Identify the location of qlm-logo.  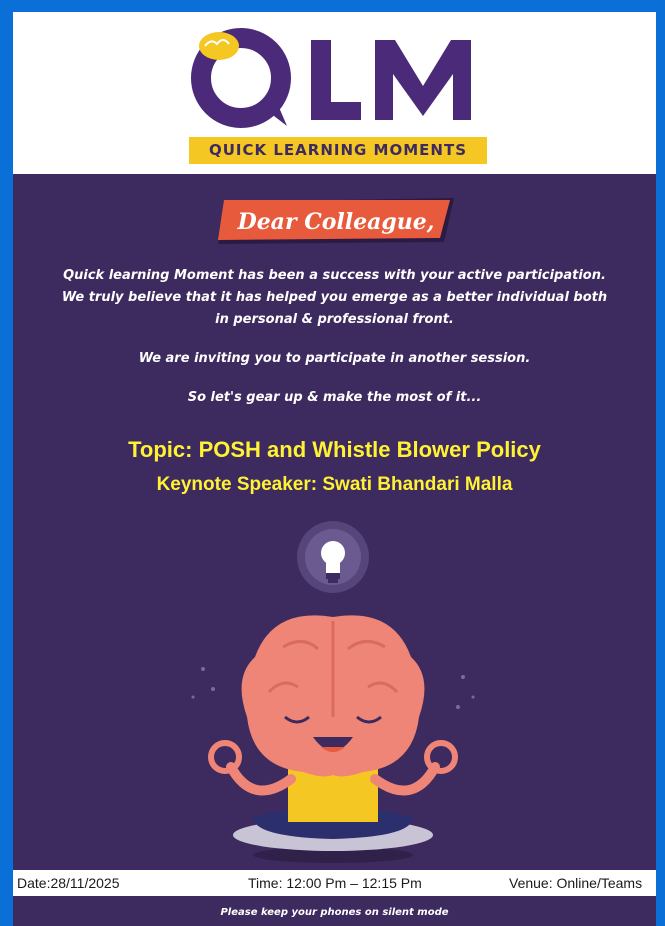
(331, 78).